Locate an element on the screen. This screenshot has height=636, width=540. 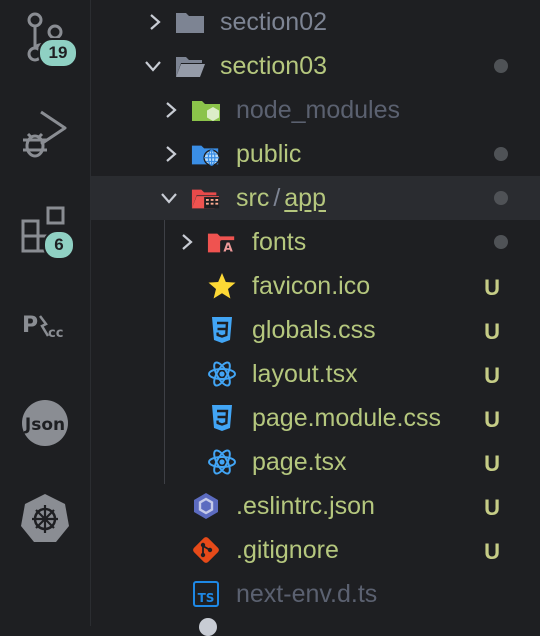
tree-item-label: .gitignore is located at coordinates (287, 550).